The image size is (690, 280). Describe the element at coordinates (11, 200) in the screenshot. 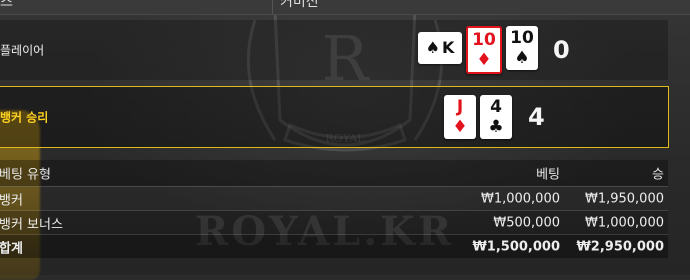

I see `bet-type-cell: 뱅커` at that location.